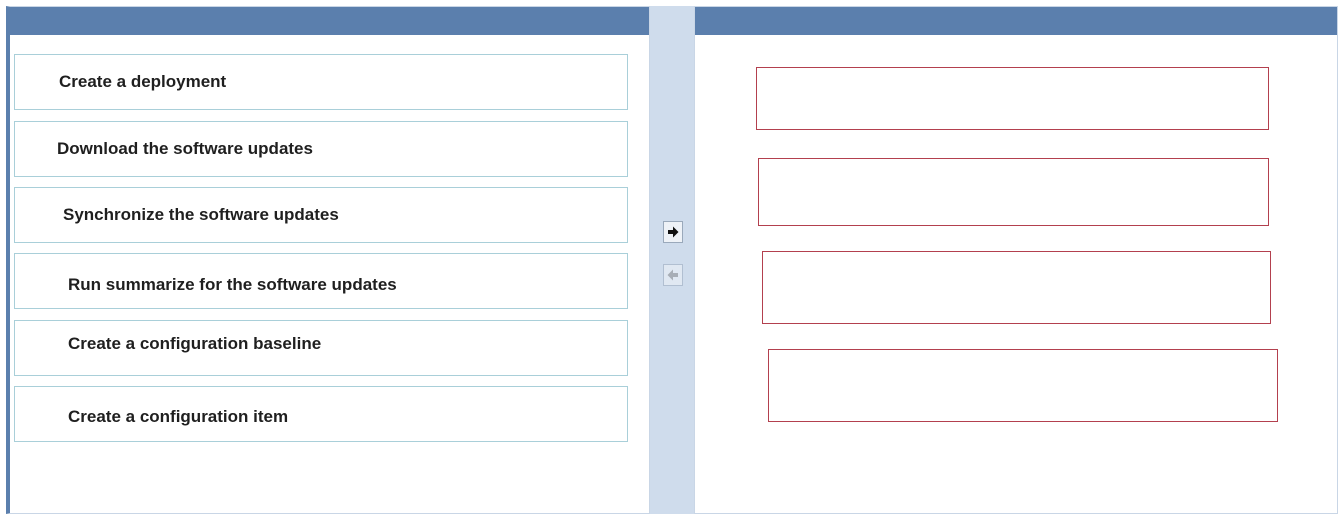 Image resolution: width=1338 pixels, height=514 pixels. I want to click on source-item-synchronize-updates: Synchronize the software updates, so click(321, 215).